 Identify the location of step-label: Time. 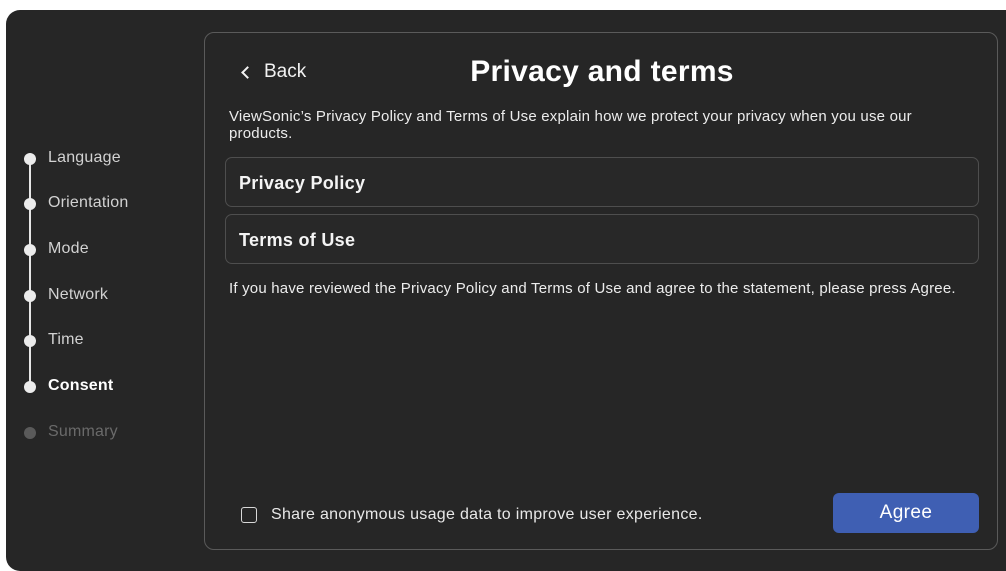
(66, 339).